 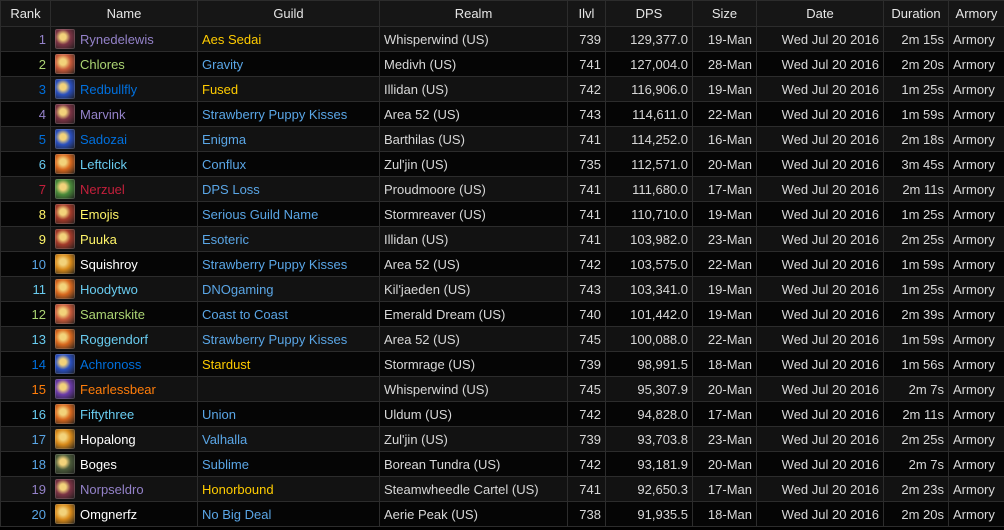 What do you see at coordinates (112, 314) in the screenshot?
I see `player-name-link: Samarskite` at bounding box center [112, 314].